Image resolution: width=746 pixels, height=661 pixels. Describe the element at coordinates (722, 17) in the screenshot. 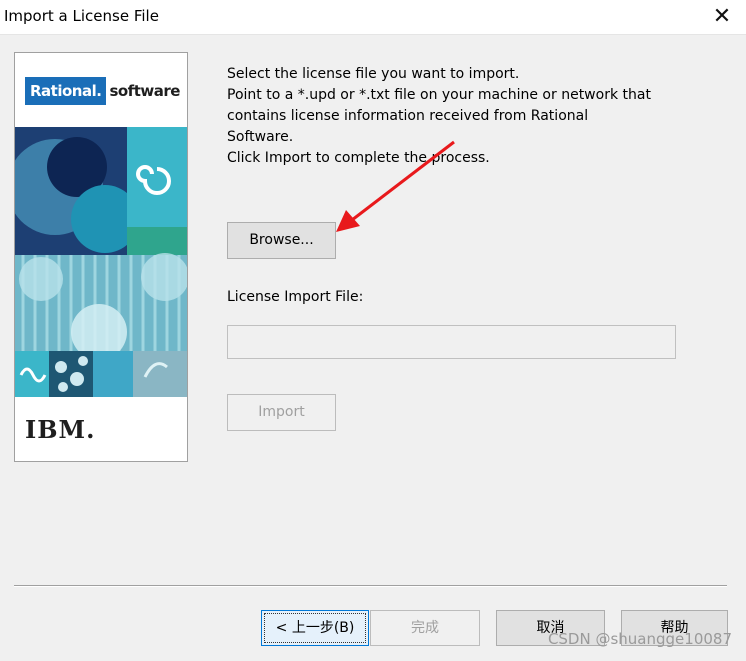

I see `close-icon: ✕` at that location.